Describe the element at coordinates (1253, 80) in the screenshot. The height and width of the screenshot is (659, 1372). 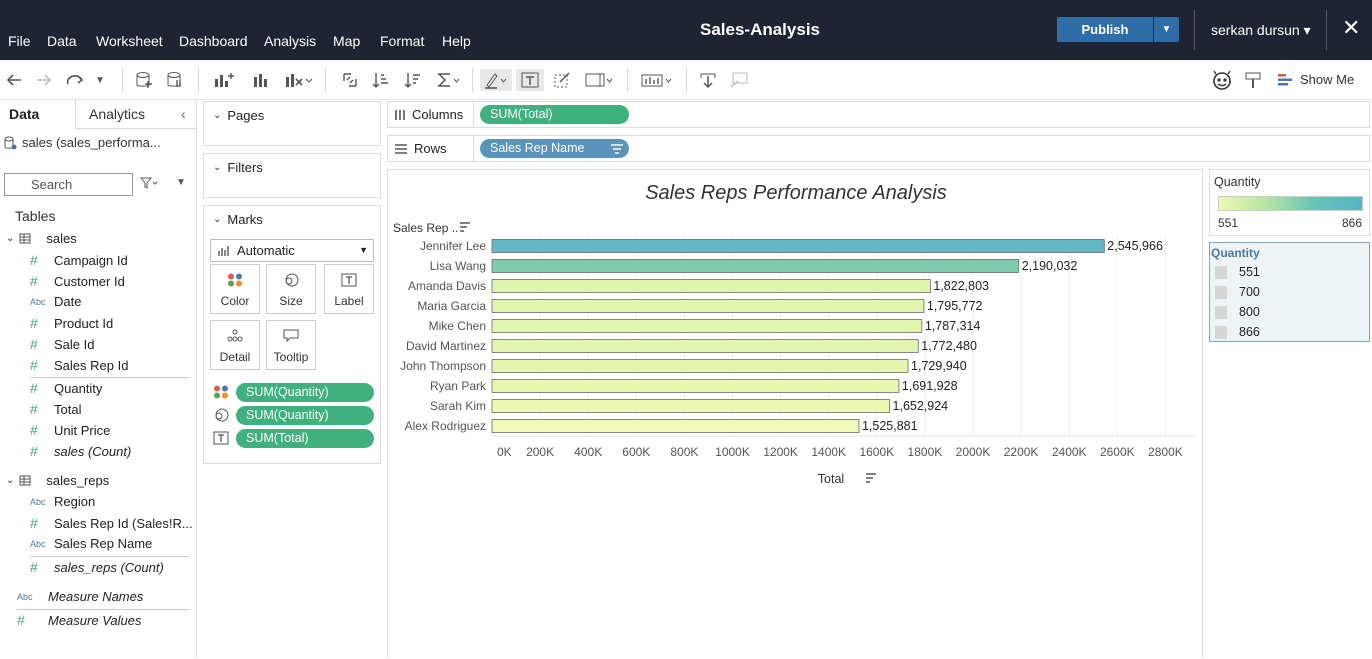
I see `format-painter-icon` at that location.